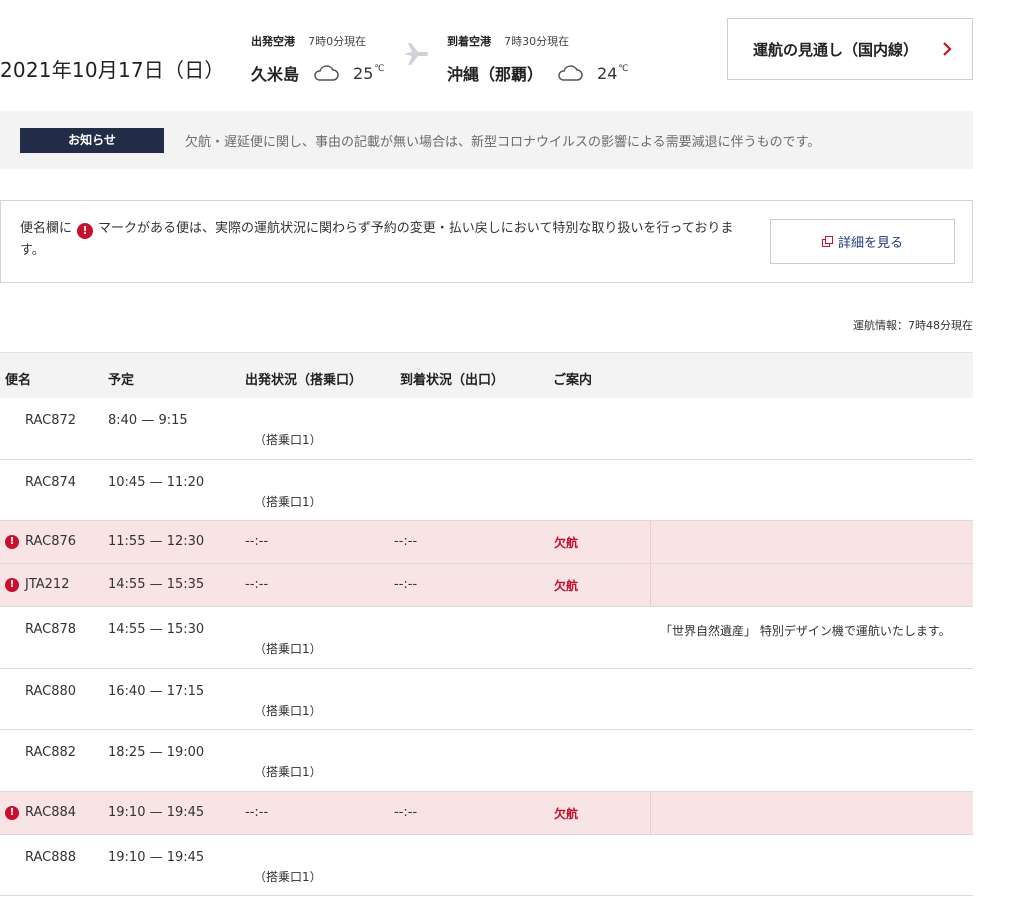 The width and height of the screenshot is (1024, 904). I want to click on table-row: RAC882 18:25 — 19:00 （搭乗口1）, so click(486, 761).